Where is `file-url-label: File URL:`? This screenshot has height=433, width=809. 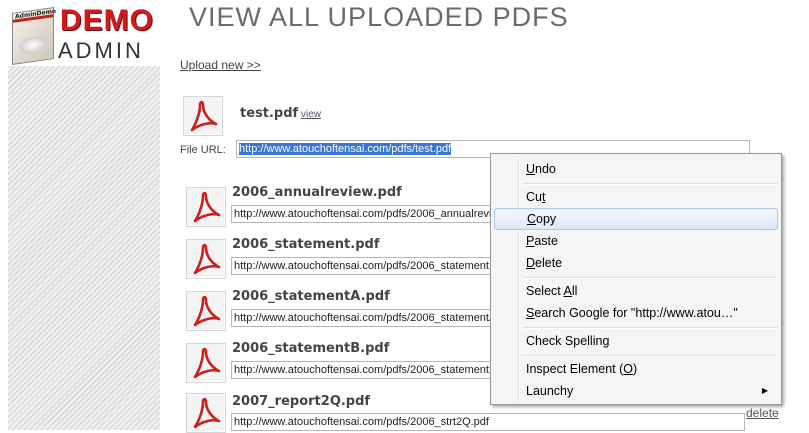
file-url-label: File URL: is located at coordinates (203, 150).